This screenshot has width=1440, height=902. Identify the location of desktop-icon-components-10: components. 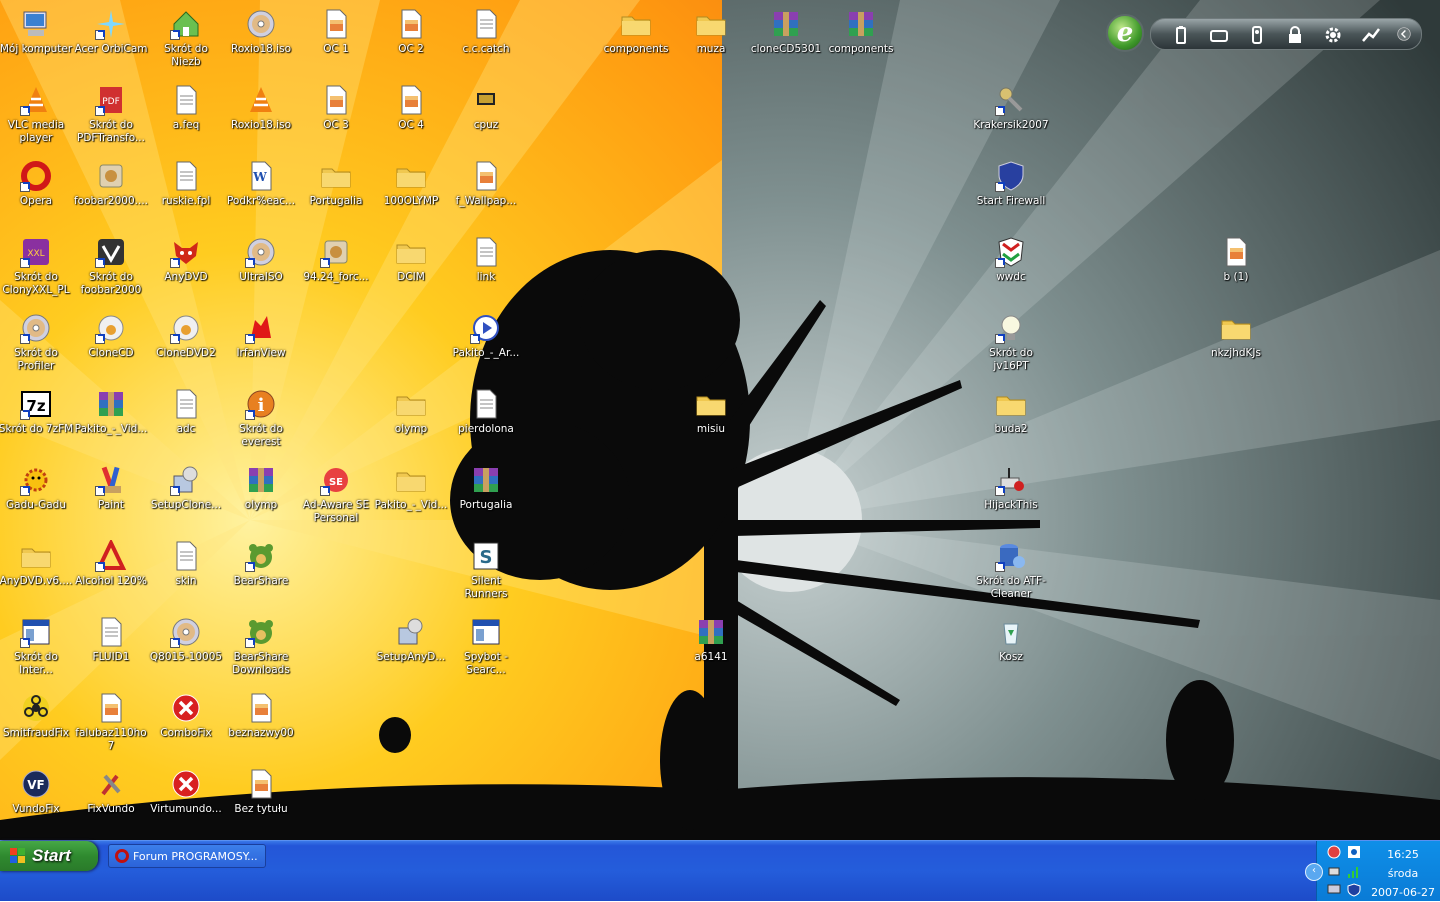
(861, 32).